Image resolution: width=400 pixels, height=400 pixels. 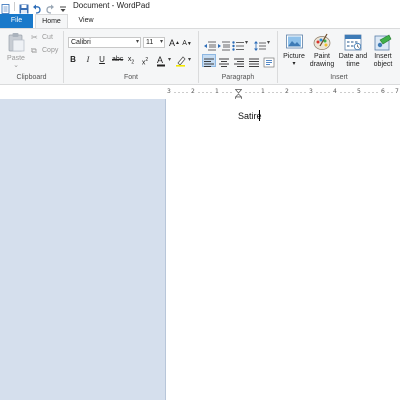 I want to click on ribbon-tab-row: File Home View, so click(x=200, y=21).